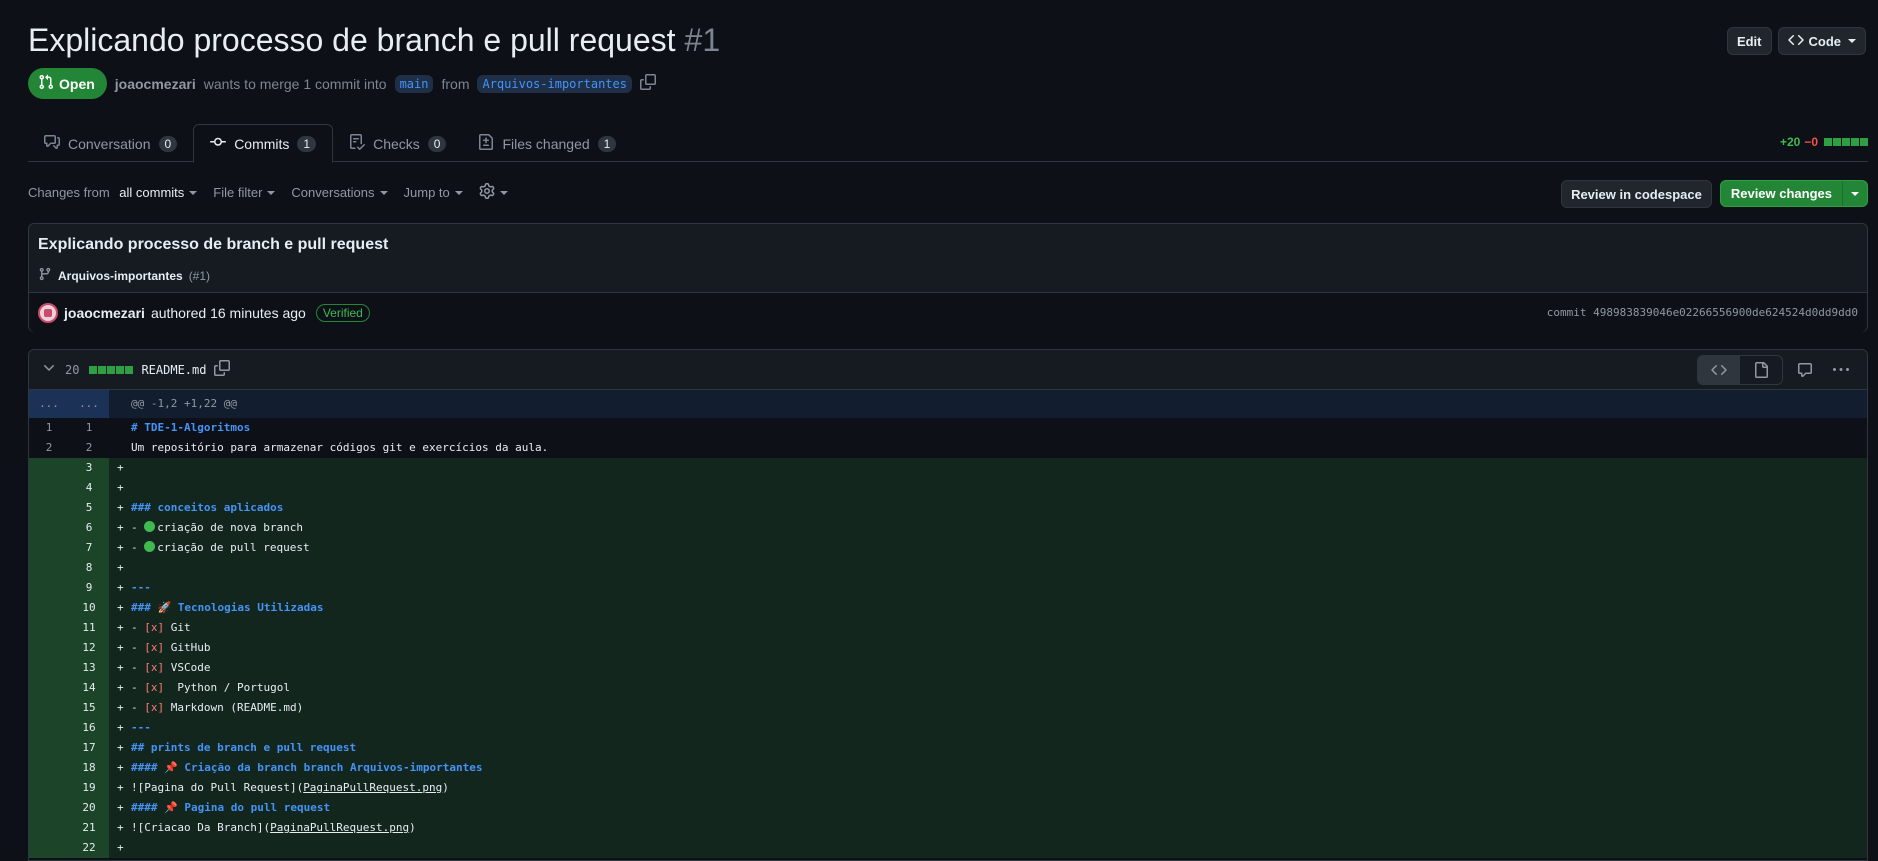 Image resolution: width=1878 pixels, height=861 pixels. I want to click on verified-badge: Verified, so click(342, 312).